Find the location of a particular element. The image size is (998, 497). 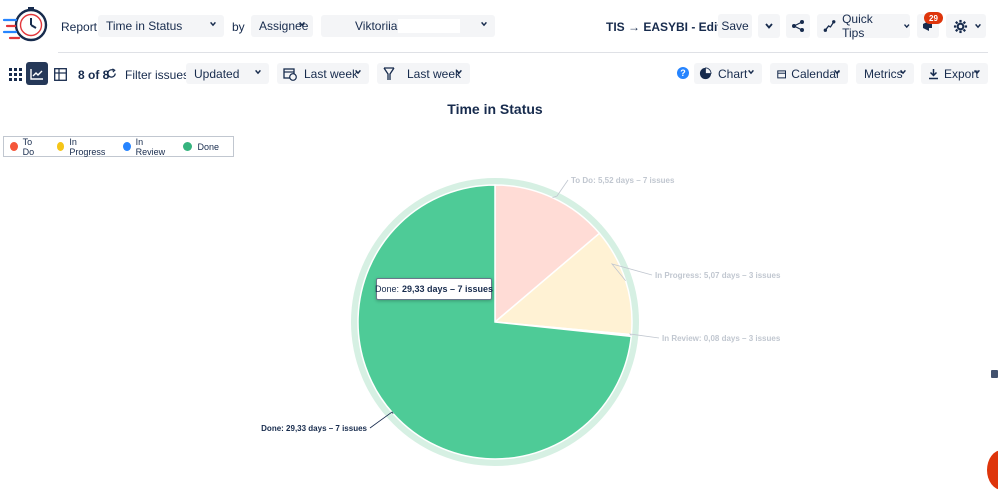

tooltip-value: 29,33 days – 7 issues is located at coordinates (447, 289).